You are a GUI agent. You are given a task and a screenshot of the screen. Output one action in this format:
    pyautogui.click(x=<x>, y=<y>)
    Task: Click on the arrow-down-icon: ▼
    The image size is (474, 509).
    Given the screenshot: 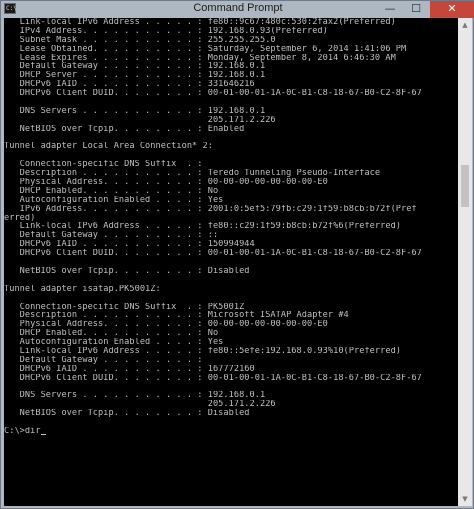 What is the action you would take?
    pyautogui.click(x=465, y=499)
    